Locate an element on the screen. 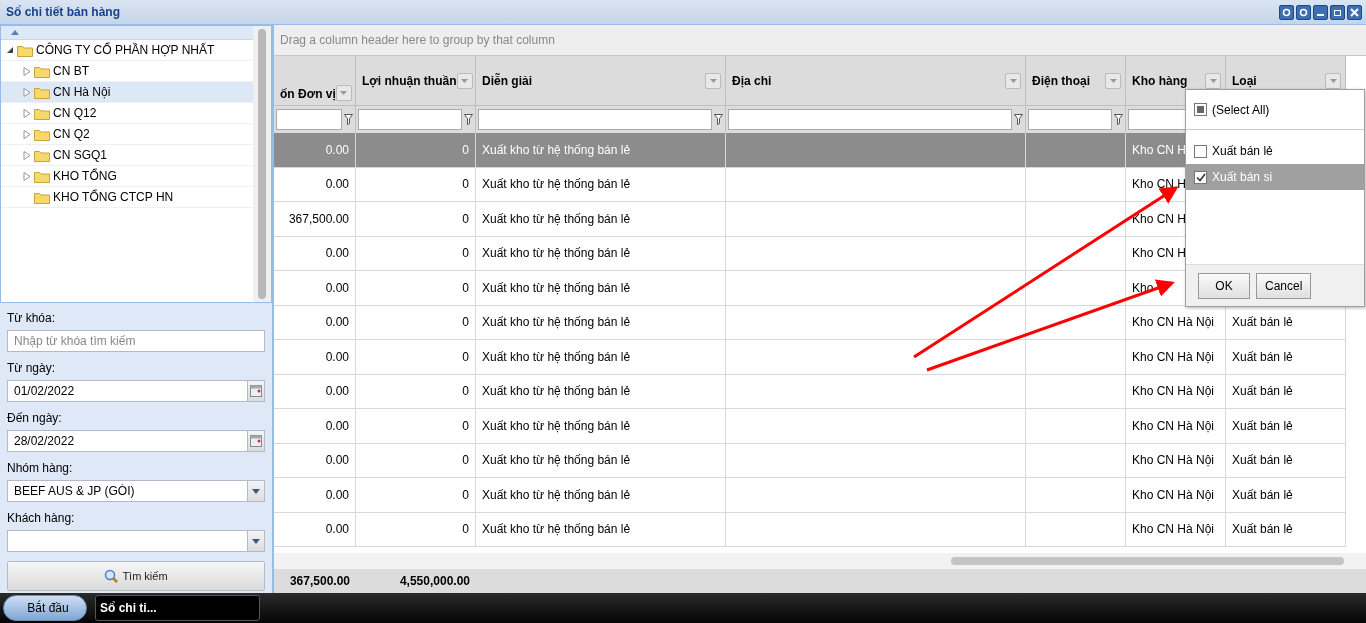 The image size is (1366, 623). column-header: Địa chỉ is located at coordinates (876, 81).